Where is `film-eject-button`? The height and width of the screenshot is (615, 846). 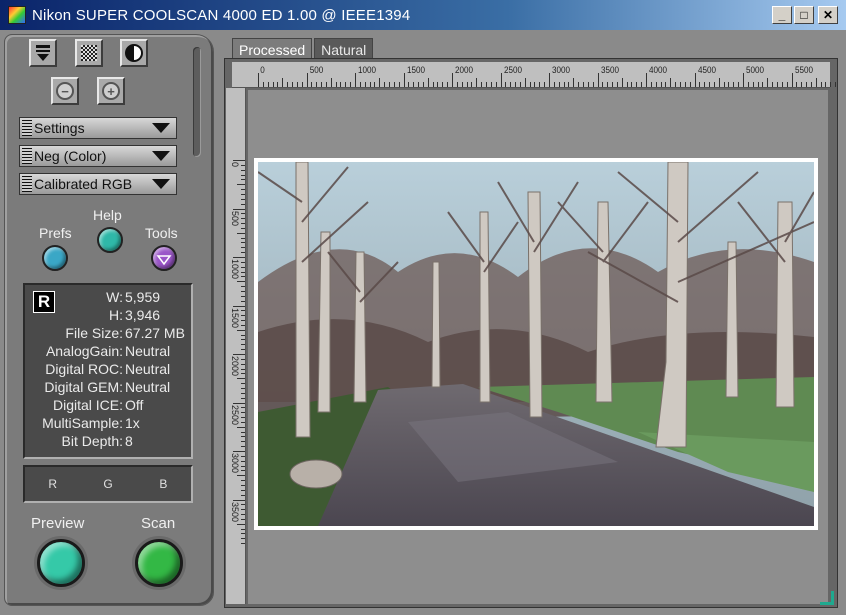
film-eject-button is located at coordinates (43, 53).